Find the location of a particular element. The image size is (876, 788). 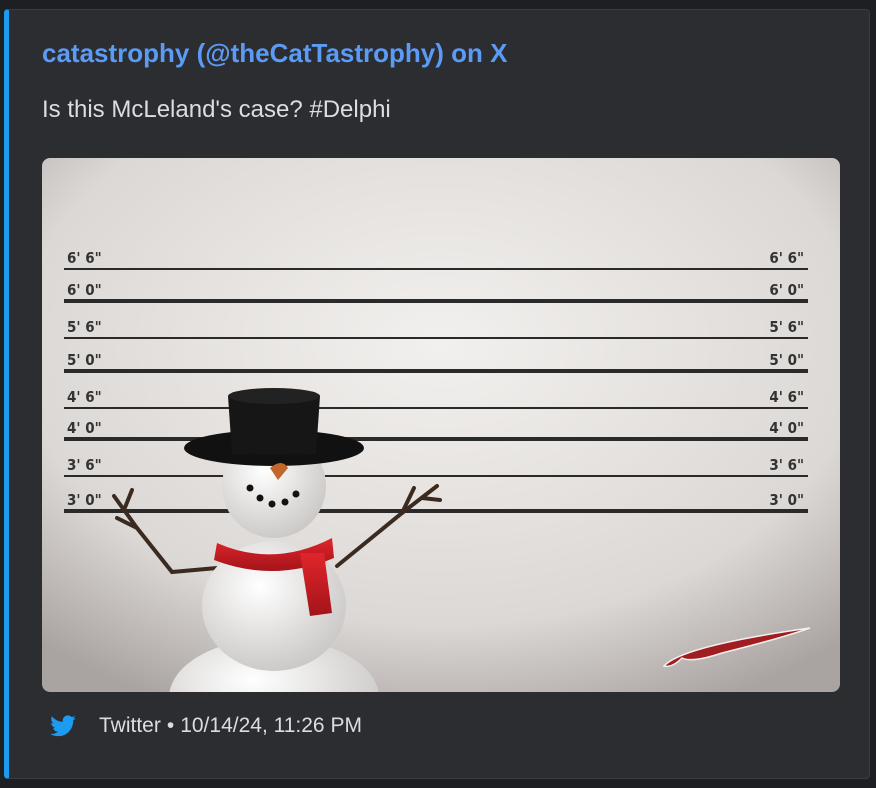

footer-timestamp: 10/14/24, 11:26 PM is located at coordinates (271, 725).